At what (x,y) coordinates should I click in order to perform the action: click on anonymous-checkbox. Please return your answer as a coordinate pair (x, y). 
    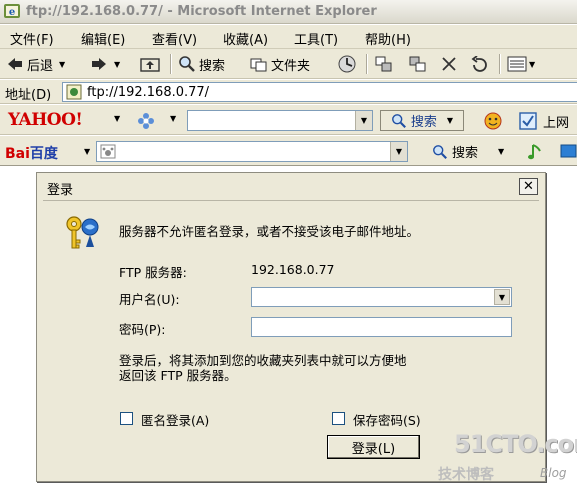
    Looking at the image, I should click on (126, 418).